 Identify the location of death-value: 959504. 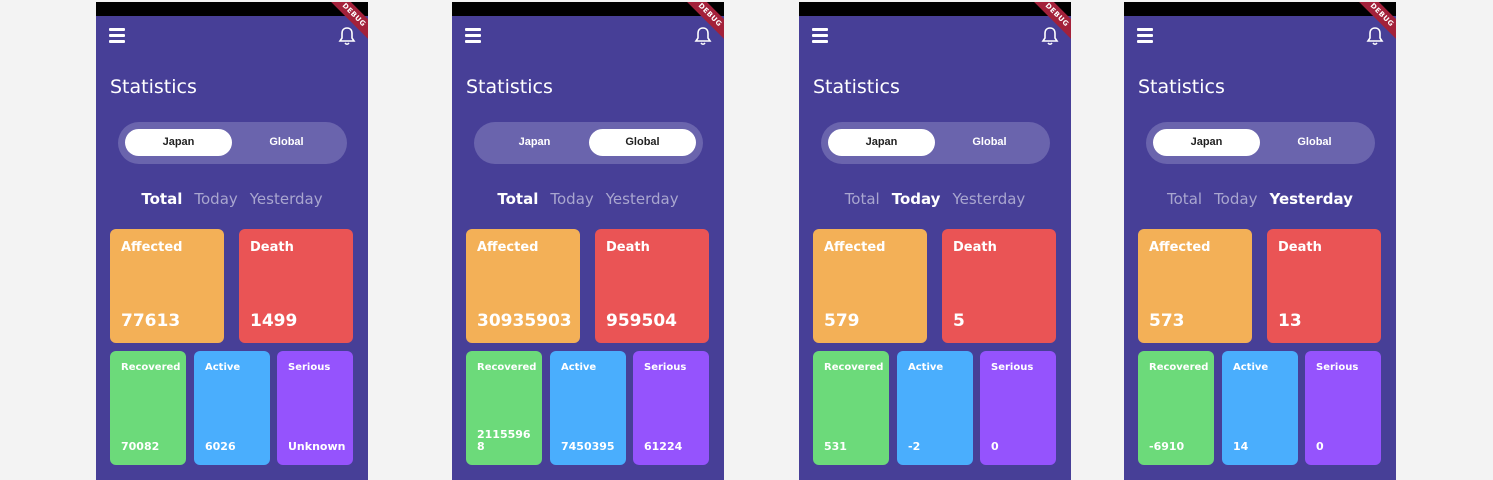
(641, 321).